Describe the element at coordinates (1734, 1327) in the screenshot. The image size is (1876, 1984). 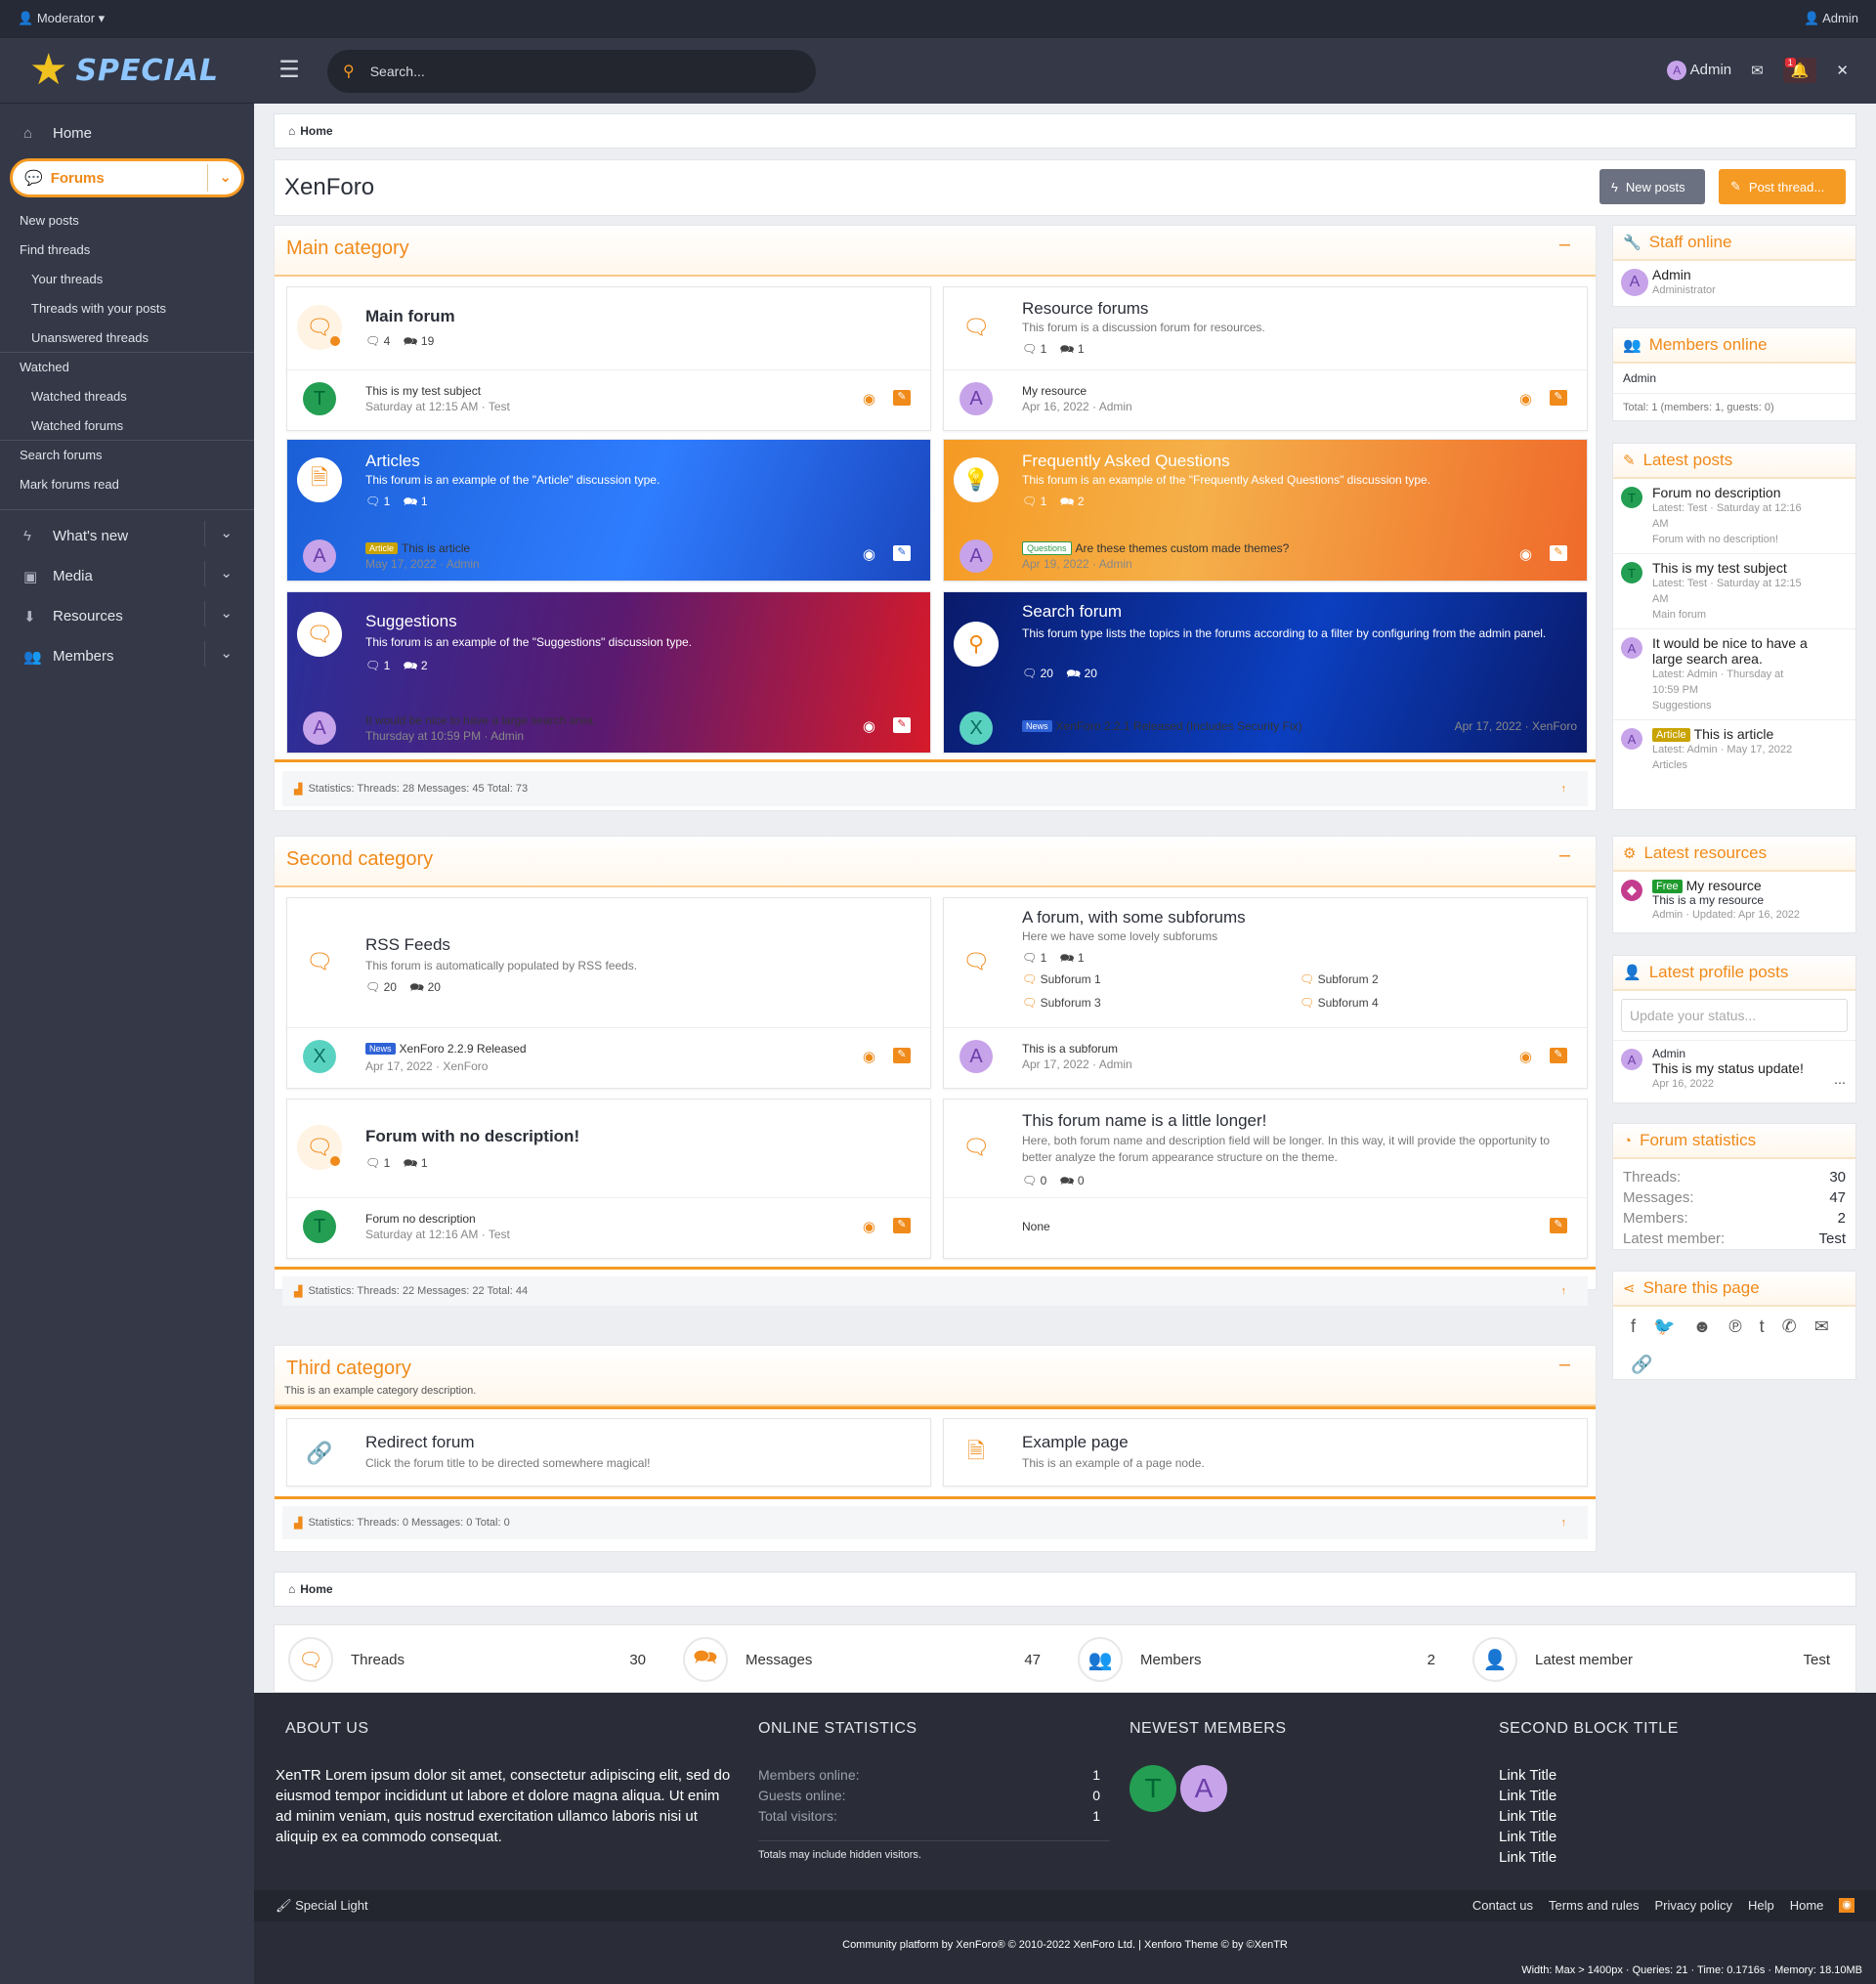
I see `pinterest-icon: ℗` at that location.